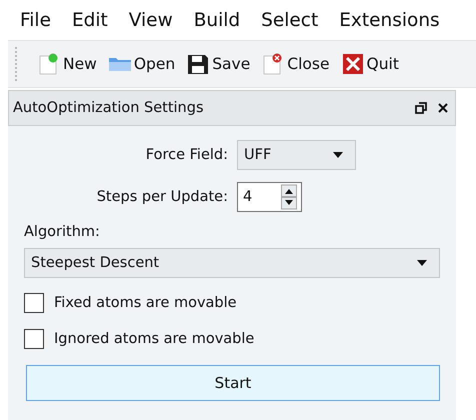 The height and width of the screenshot is (420, 476). Describe the element at coordinates (218, 64) in the screenshot. I see `toolbar-button: Save` at that location.